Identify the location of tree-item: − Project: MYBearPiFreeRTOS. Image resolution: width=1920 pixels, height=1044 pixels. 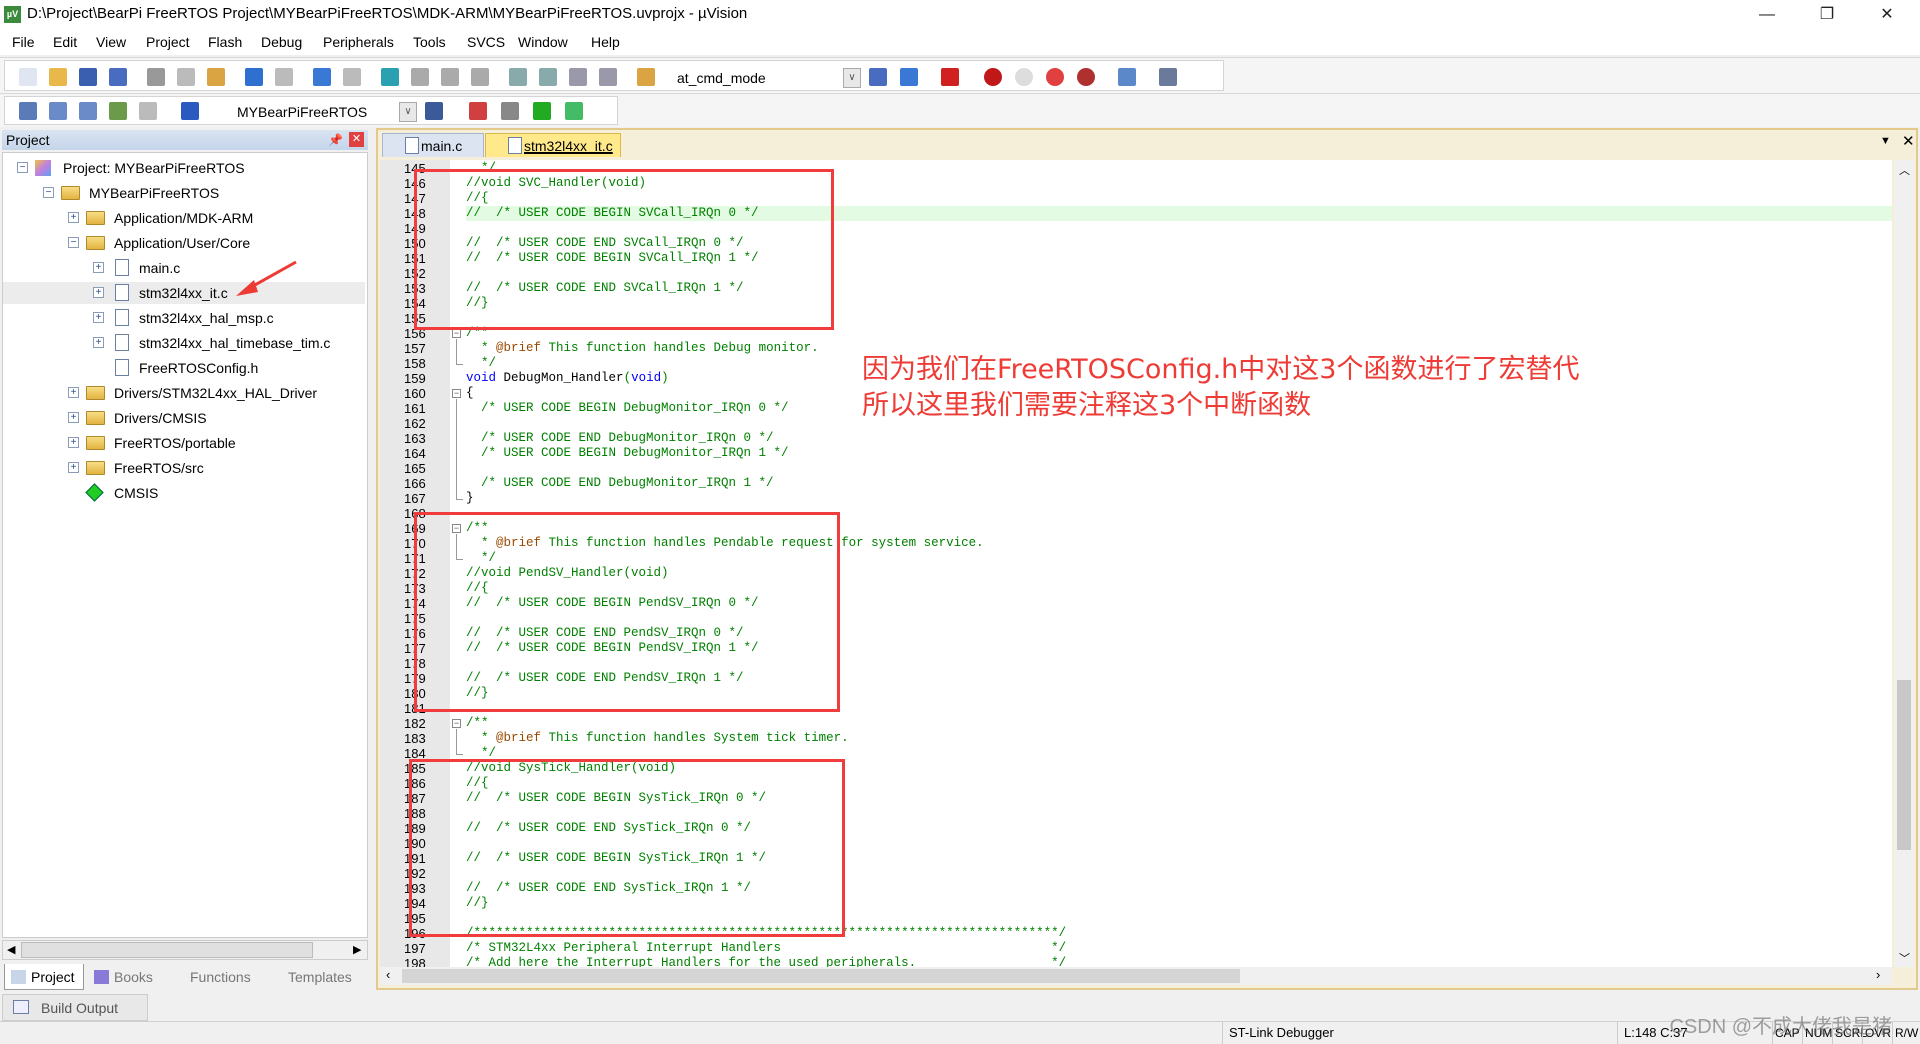
(184, 168).